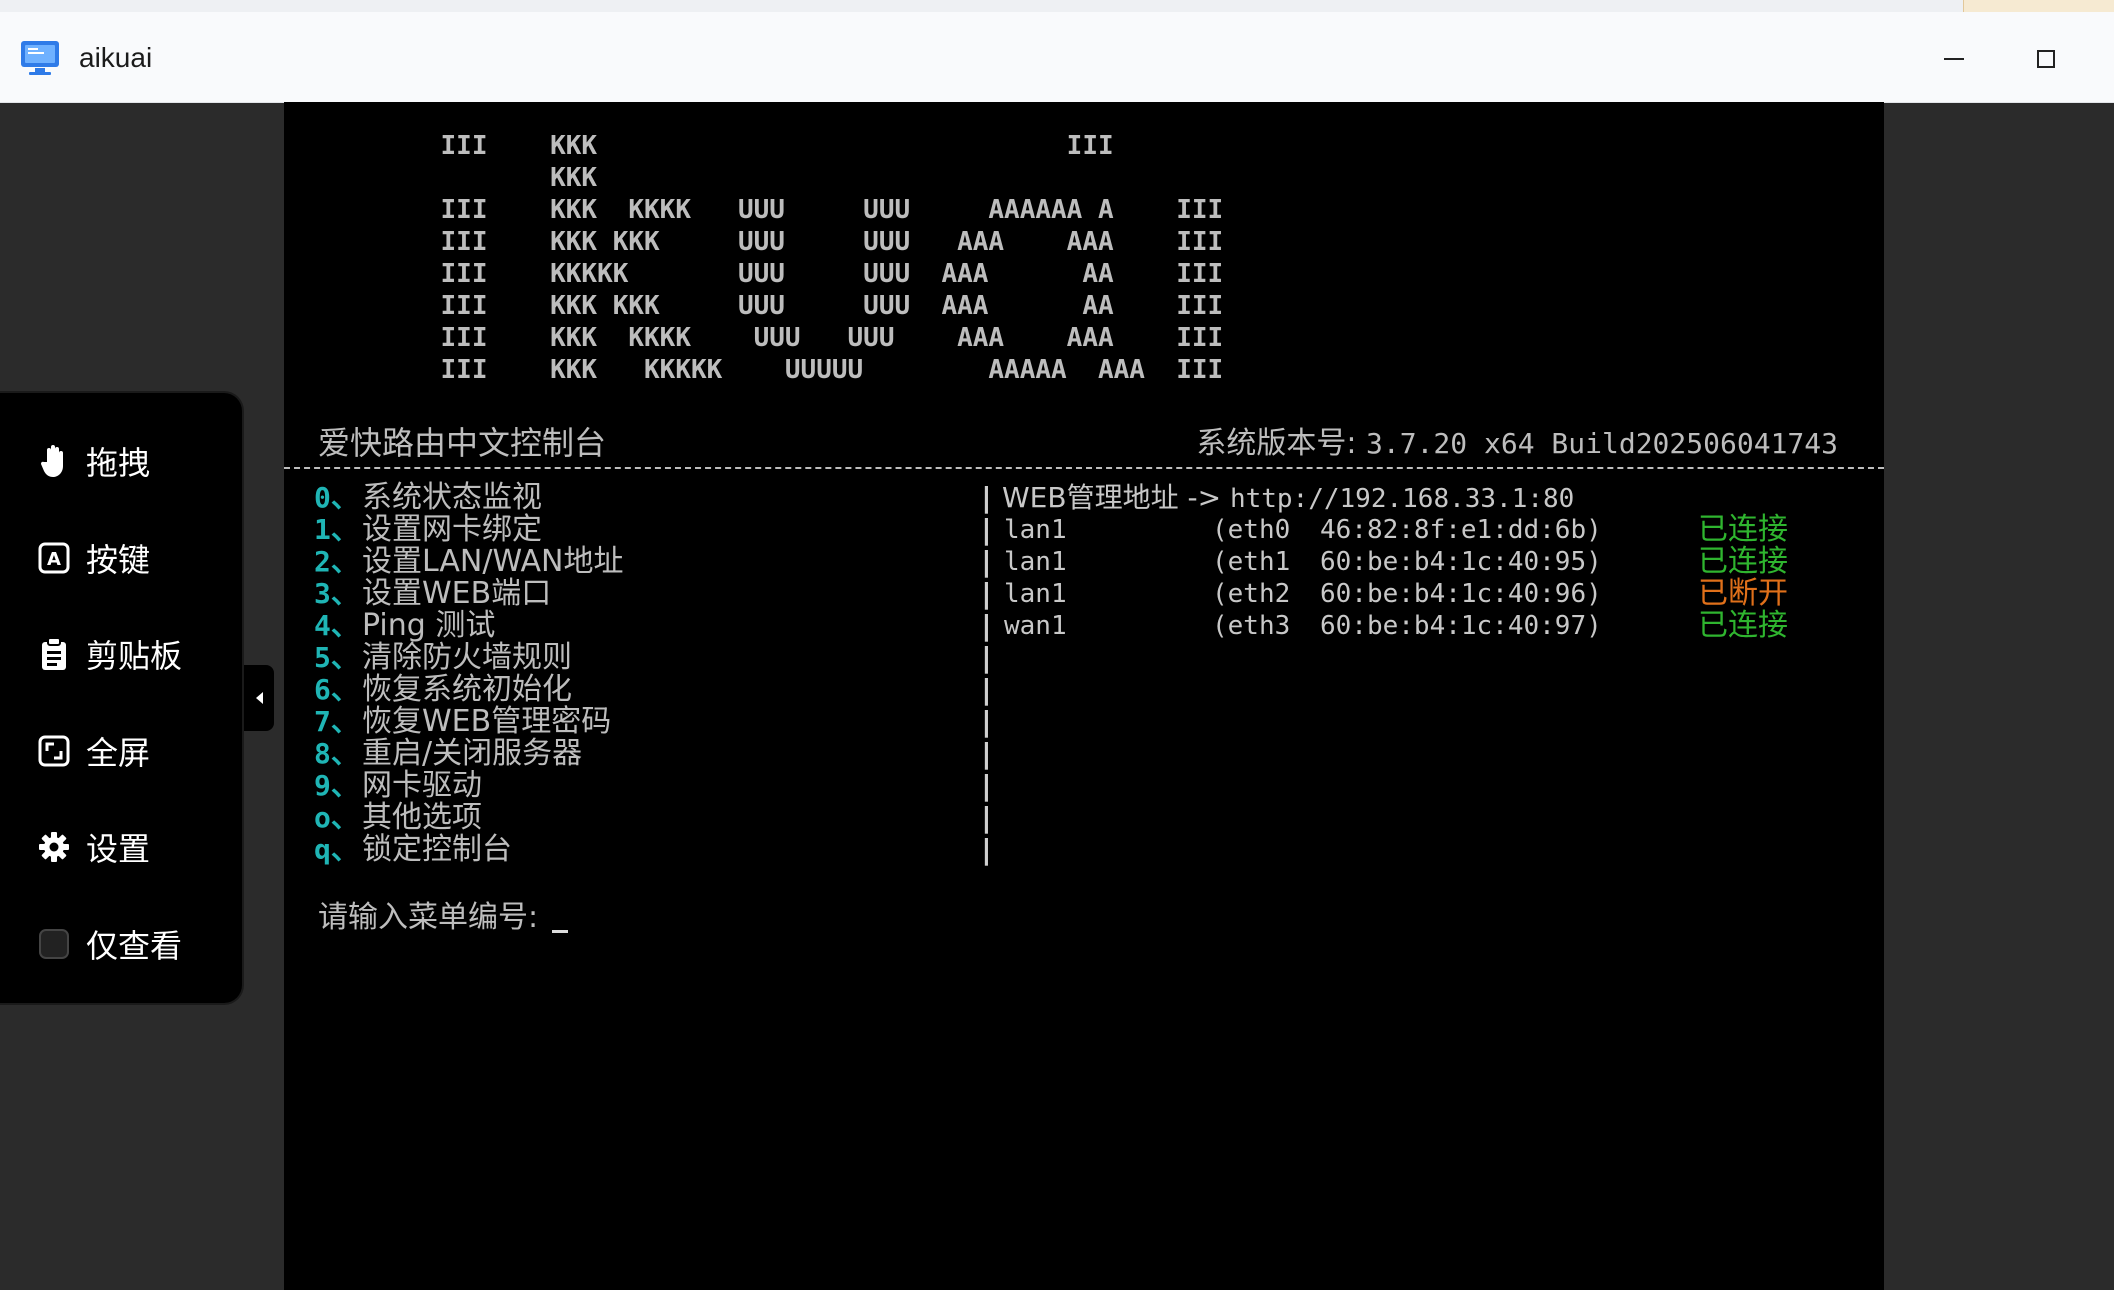 The width and height of the screenshot is (2114, 1290). Describe the element at coordinates (429, 625) in the screenshot. I see `menu-text: Ping 测试` at that location.